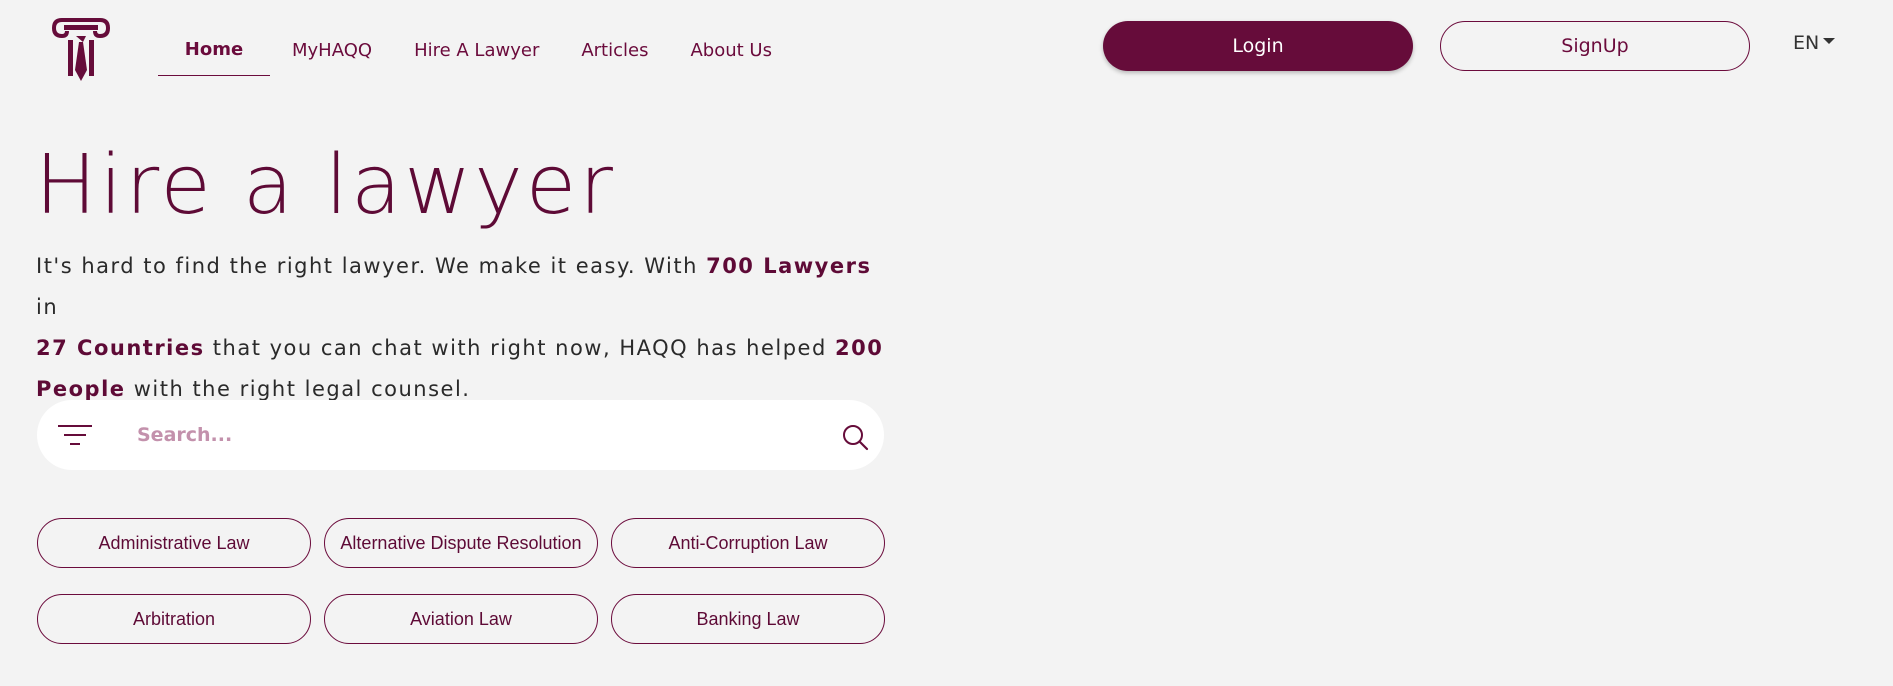 The height and width of the screenshot is (686, 1893). I want to click on desc-text-4: with the right legal counsel., so click(298, 389).